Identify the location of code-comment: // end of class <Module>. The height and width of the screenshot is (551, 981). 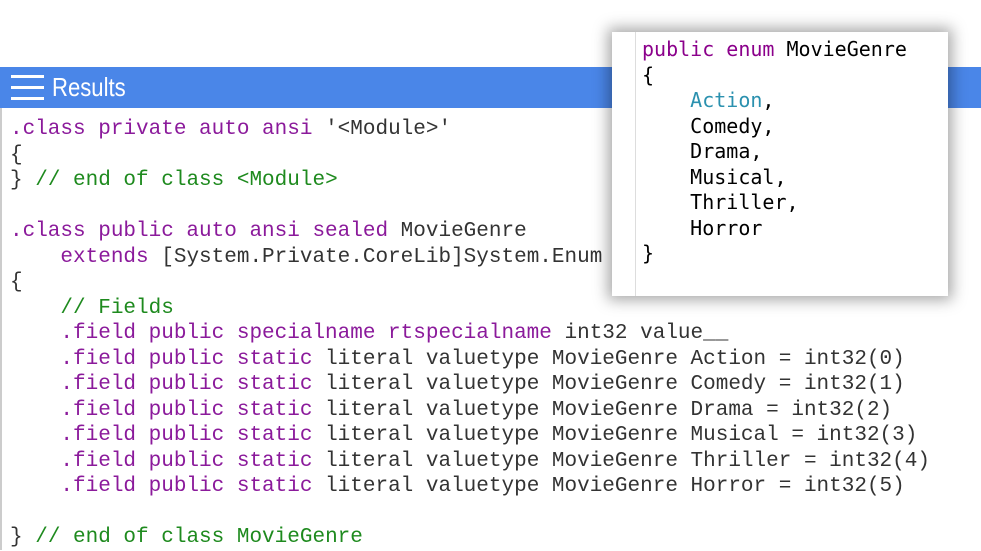
(186, 180).